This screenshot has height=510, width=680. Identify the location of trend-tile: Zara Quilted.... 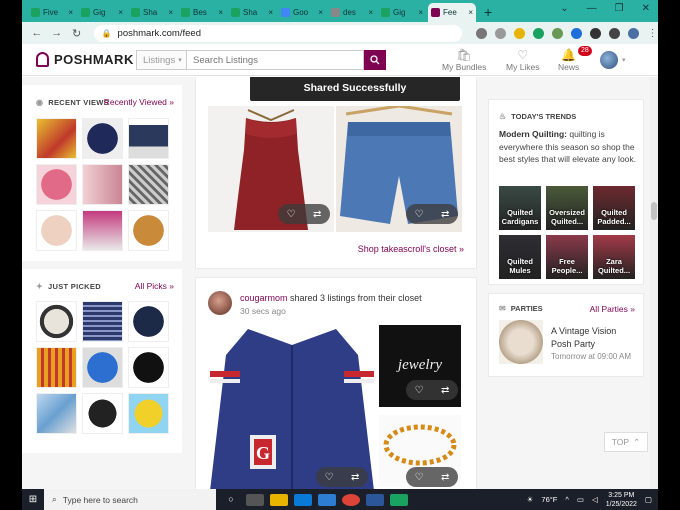
(614, 257).